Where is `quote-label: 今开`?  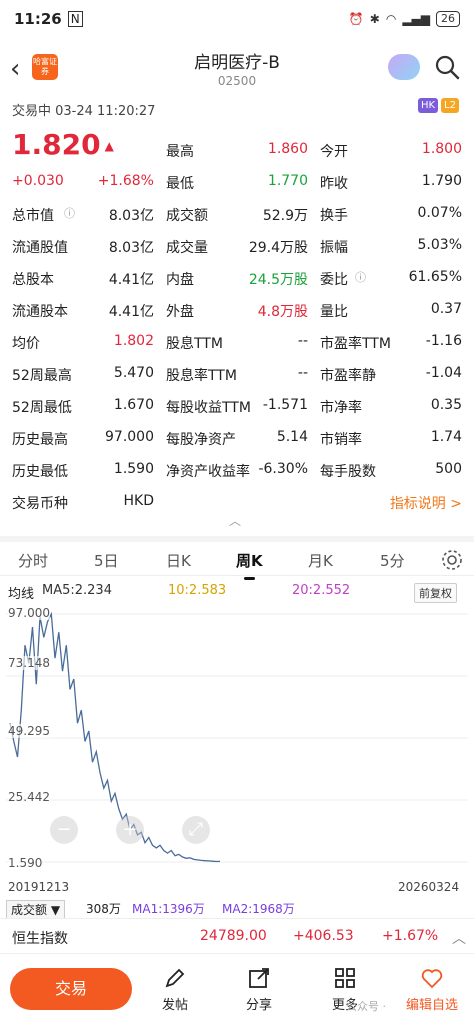 quote-label: 今开 is located at coordinates (334, 152).